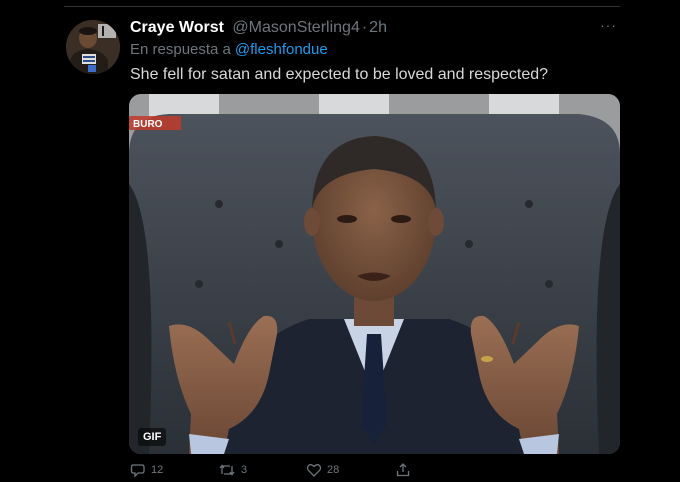 The width and height of the screenshot is (680, 482). Describe the element at coordinates (227, 470) in the screenshot. I see `retweet-arrows-icon` at that location.